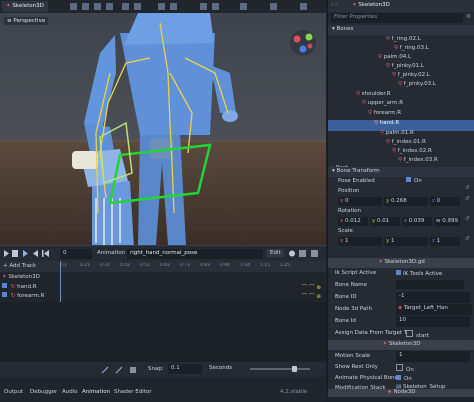 This screenshot has width=474, height=402. What do you see at coordinates (418, 181) in the screenshot?
I see `pose-enabled-value: On` at bounding box center [418, 181].